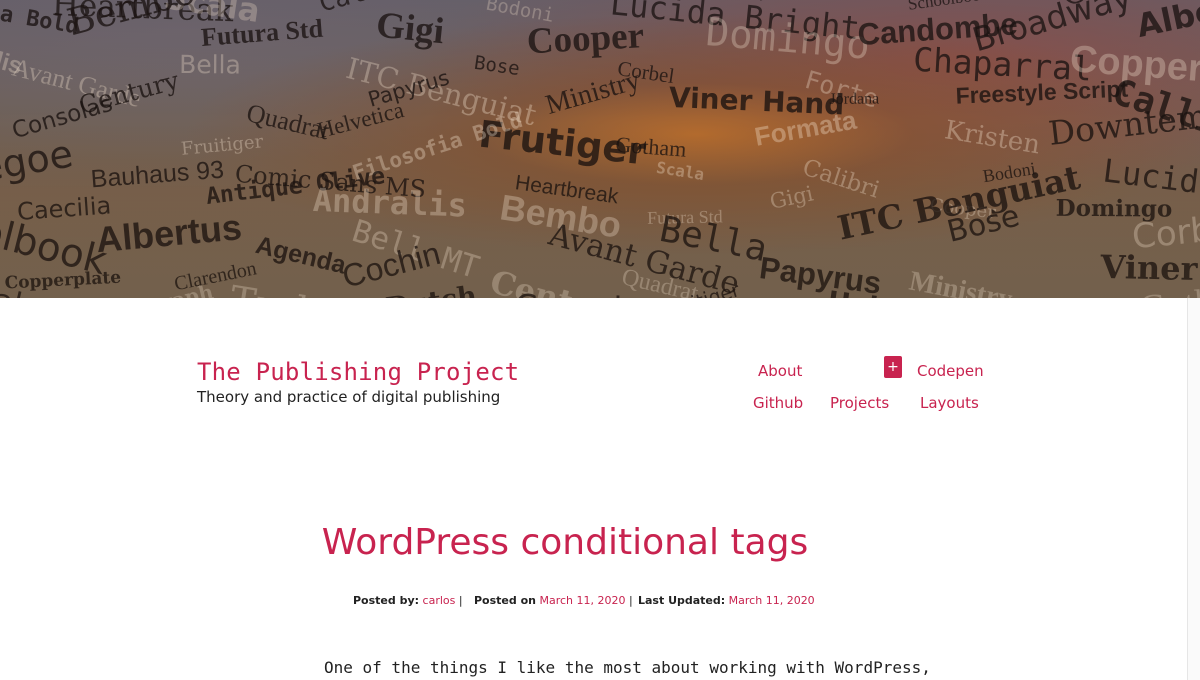 This screenshot has width=1200, height=680. I want to click on nav-item-layouts: Layouts, so click(949, 403).